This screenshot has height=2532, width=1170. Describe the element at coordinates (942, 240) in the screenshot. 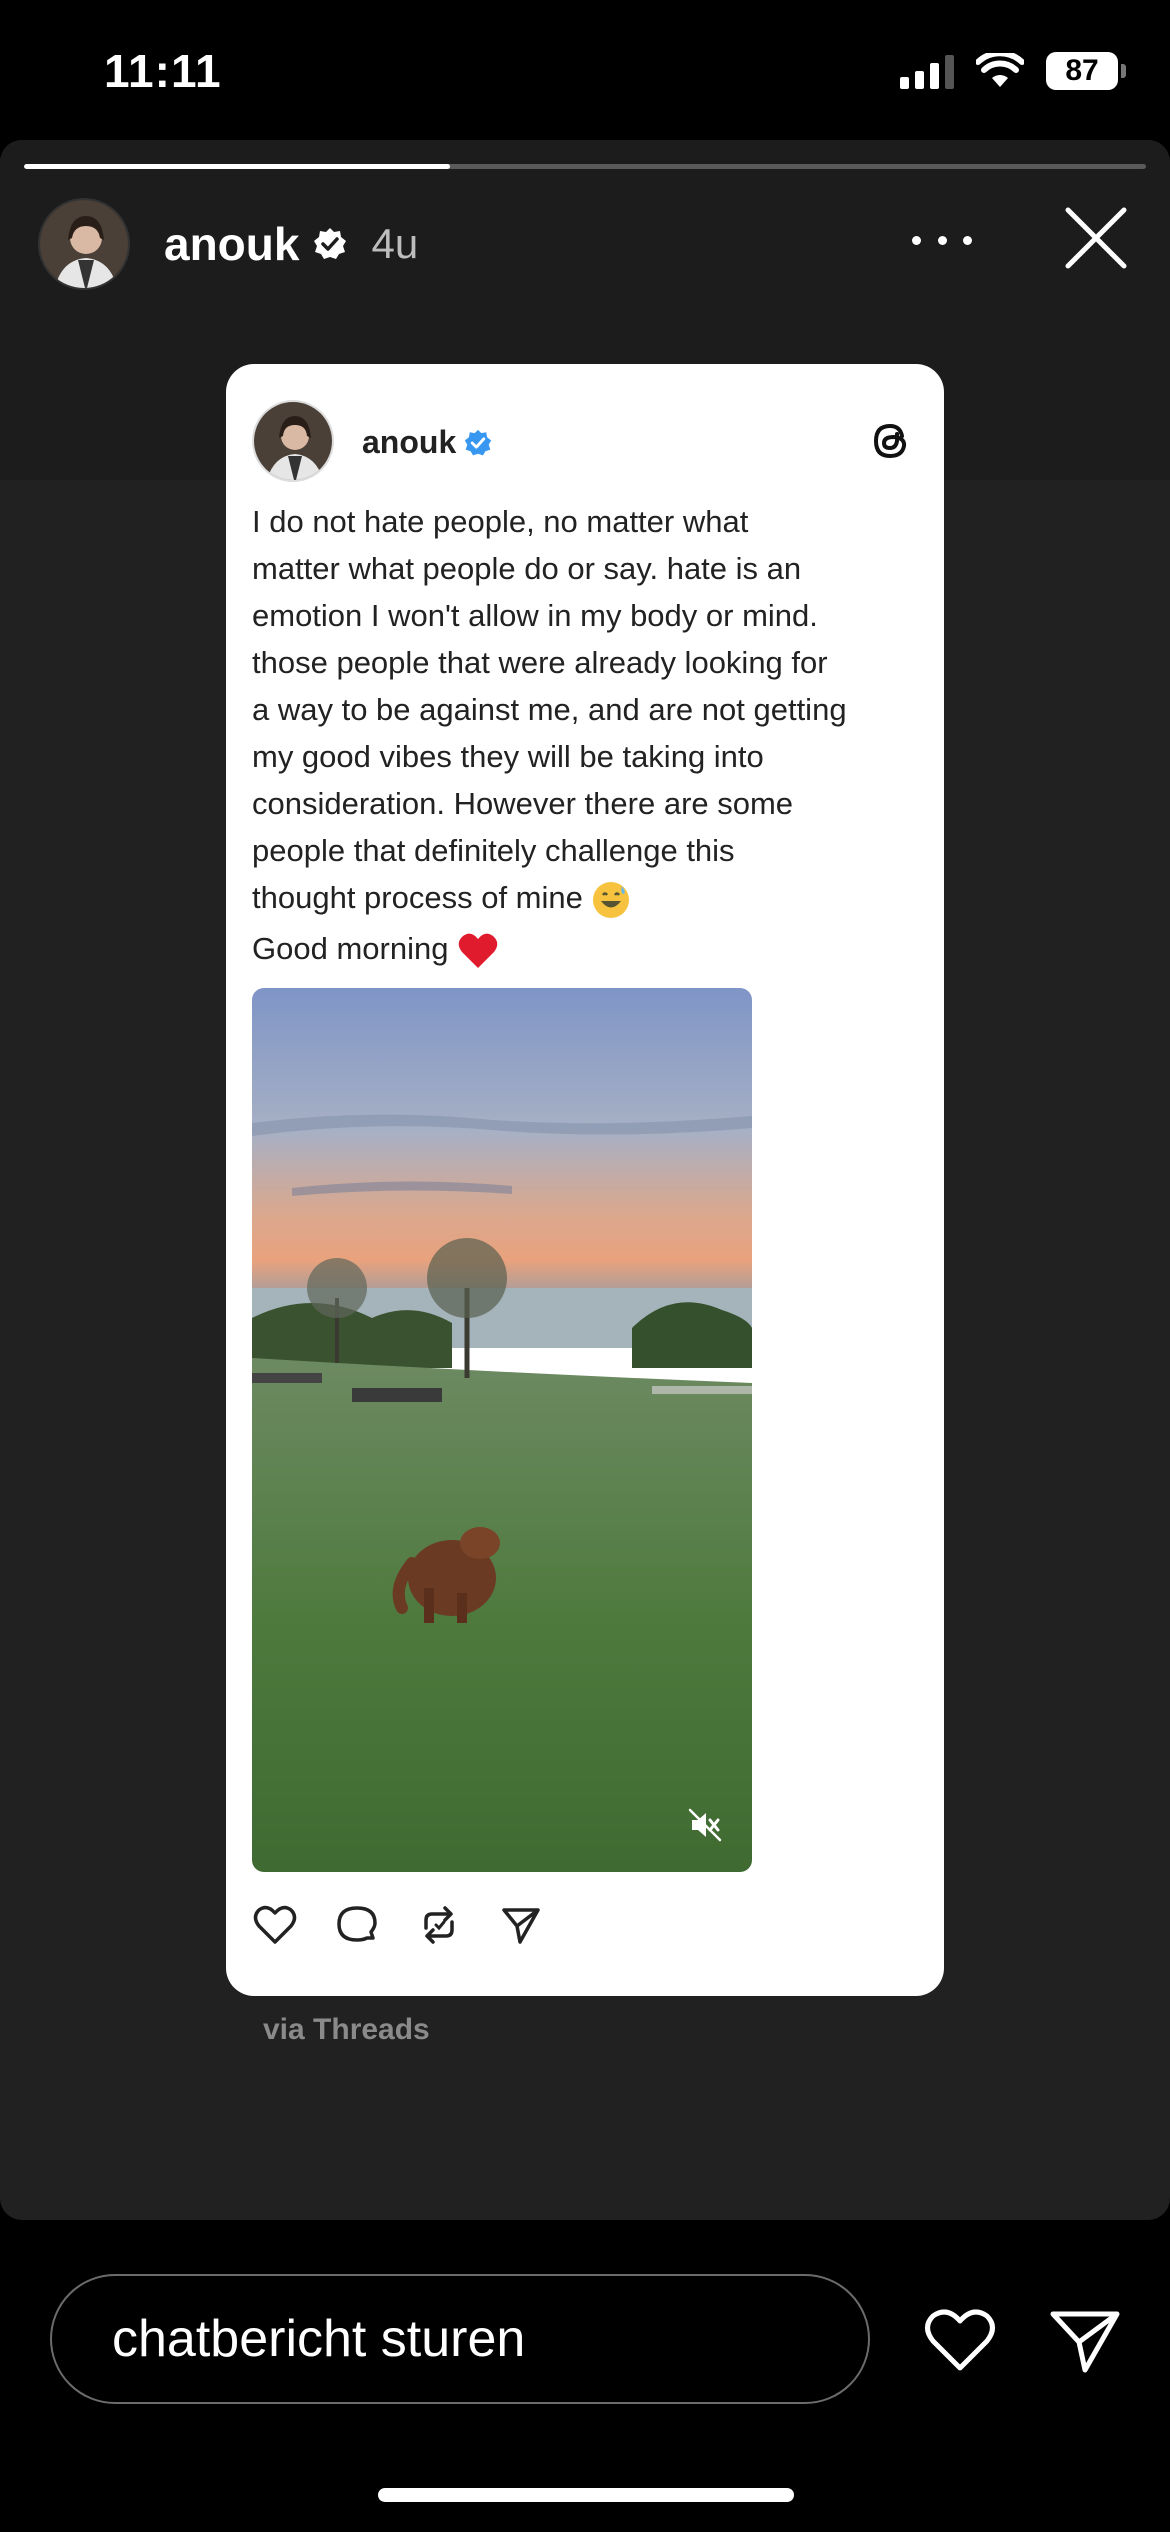

I see `more-options-button` at that location.